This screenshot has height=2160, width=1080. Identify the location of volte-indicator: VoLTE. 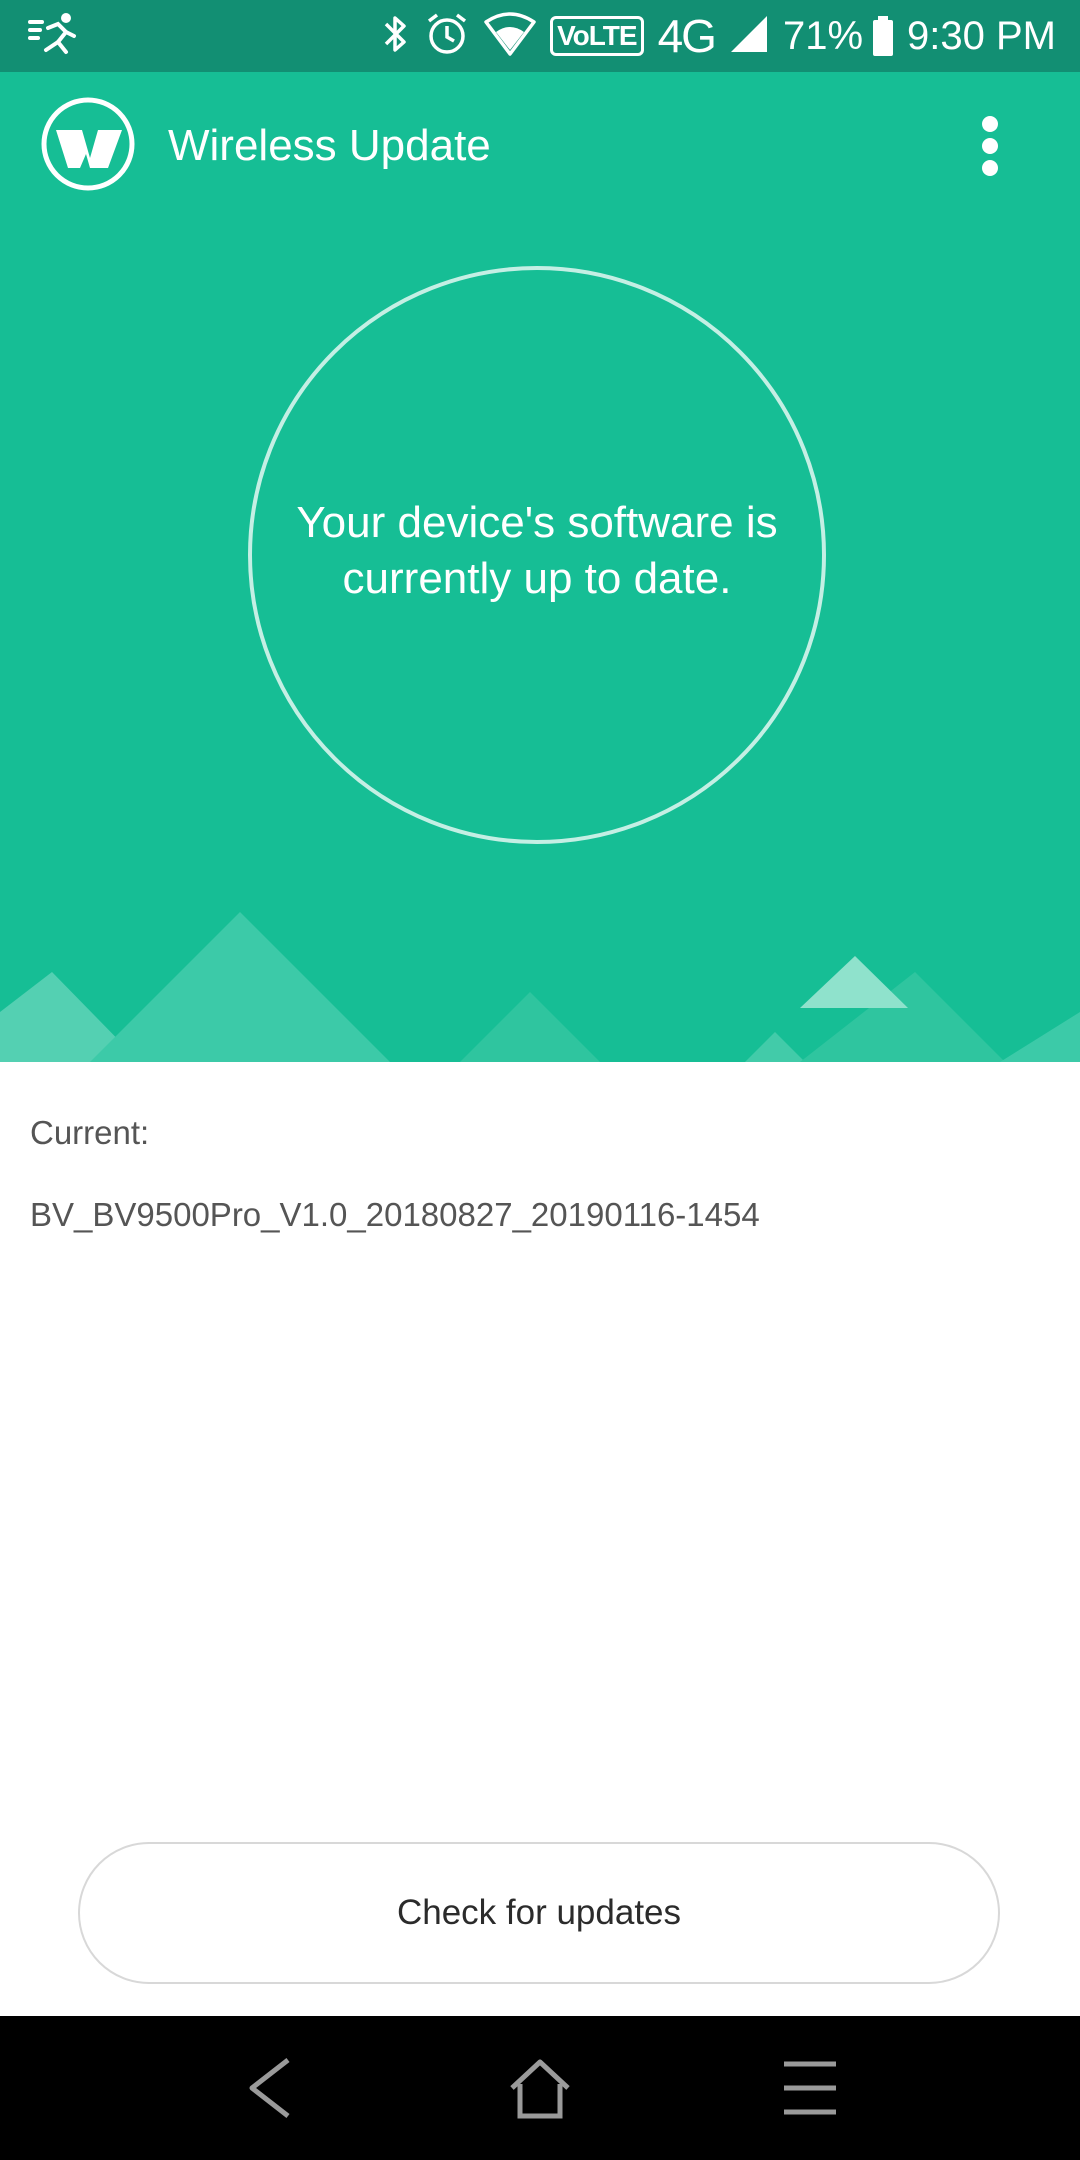
(597, 36).